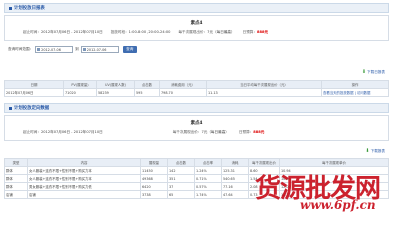 The image size is (393, 240). I want to click on tab-daily-report: 计划投放日报表, so click(196, 8).